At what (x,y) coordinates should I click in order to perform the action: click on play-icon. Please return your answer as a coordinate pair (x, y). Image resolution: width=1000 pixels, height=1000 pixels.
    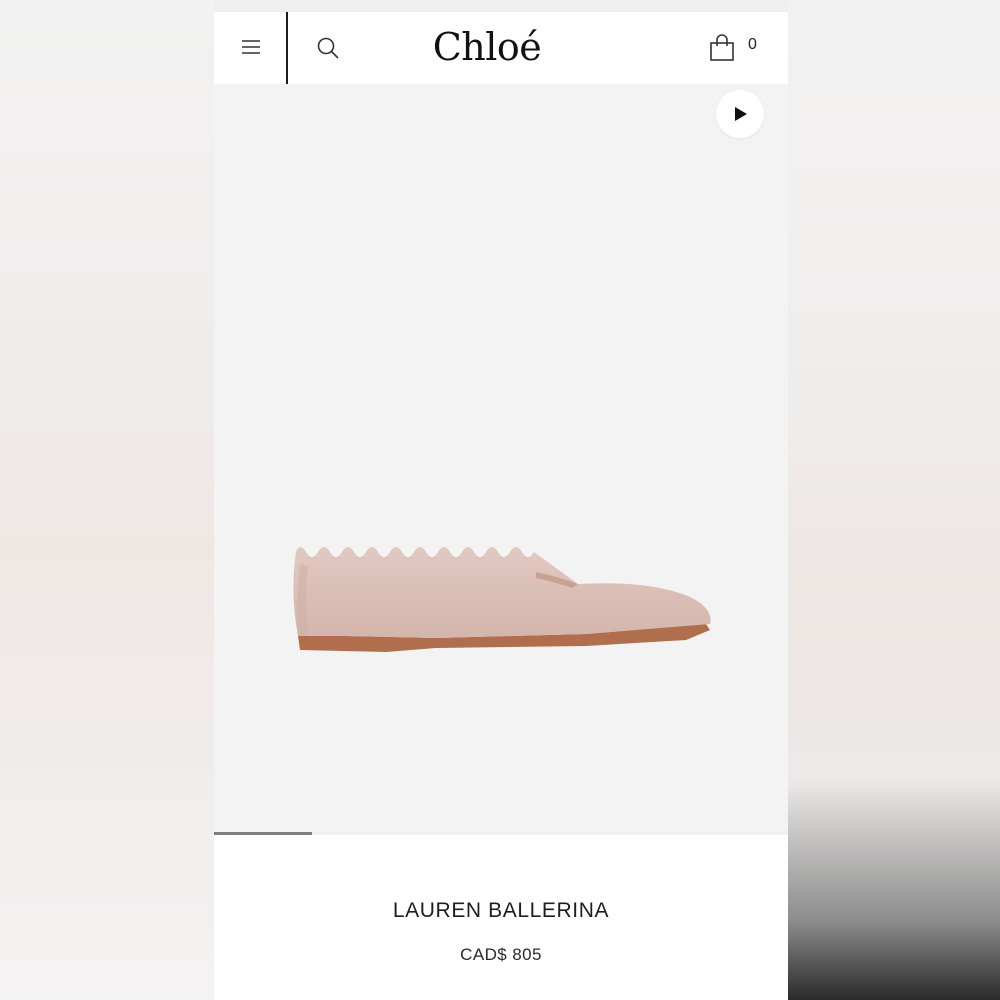
    Looking at the image, I should click on (741, 114).